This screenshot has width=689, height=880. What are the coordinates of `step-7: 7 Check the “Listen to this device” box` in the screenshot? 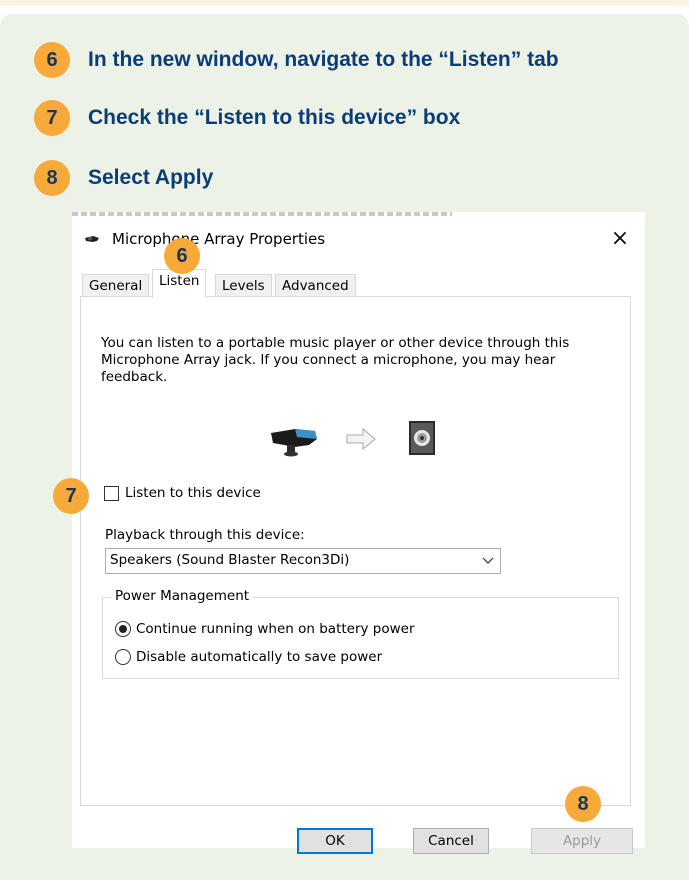 It's located at (247, 118).